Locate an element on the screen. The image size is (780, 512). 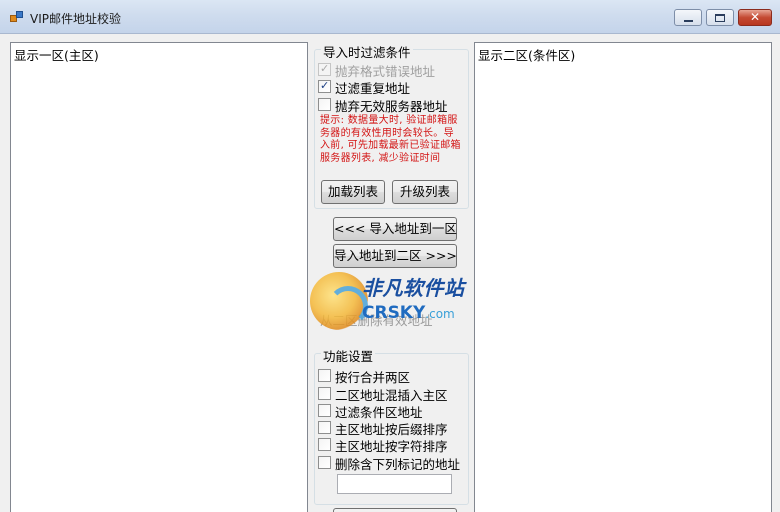
close-icon: ✕ is located at coordinates (755, 17).